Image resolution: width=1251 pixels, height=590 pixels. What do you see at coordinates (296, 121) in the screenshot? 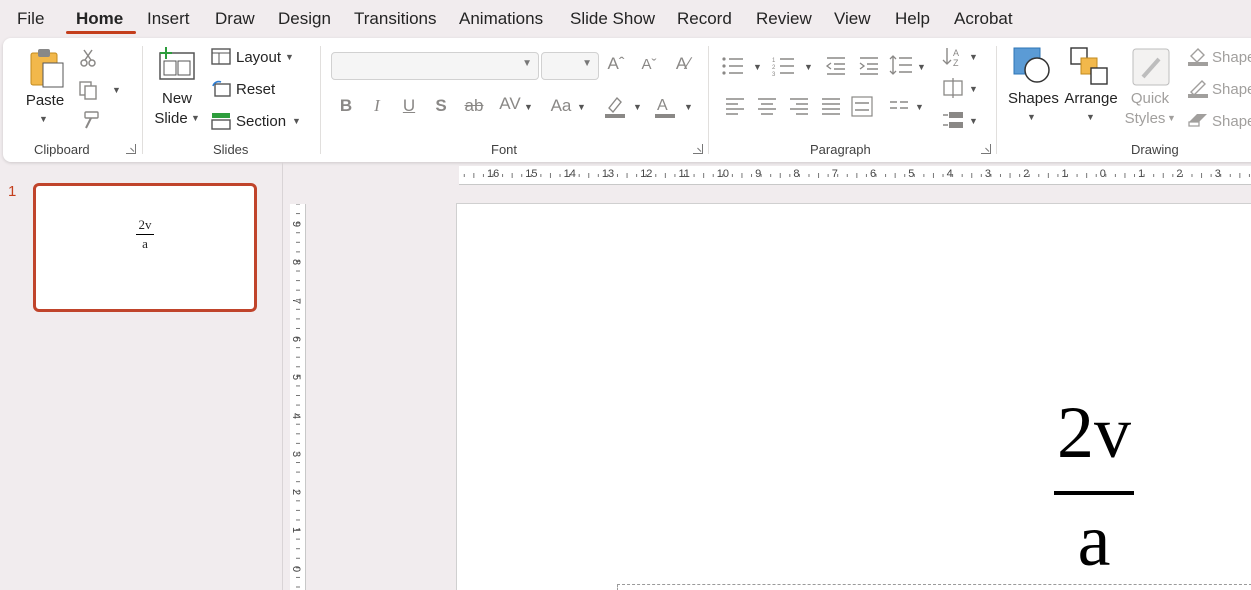
I see `section-chevron-icon: ▼` at bounding box center [296, 121].